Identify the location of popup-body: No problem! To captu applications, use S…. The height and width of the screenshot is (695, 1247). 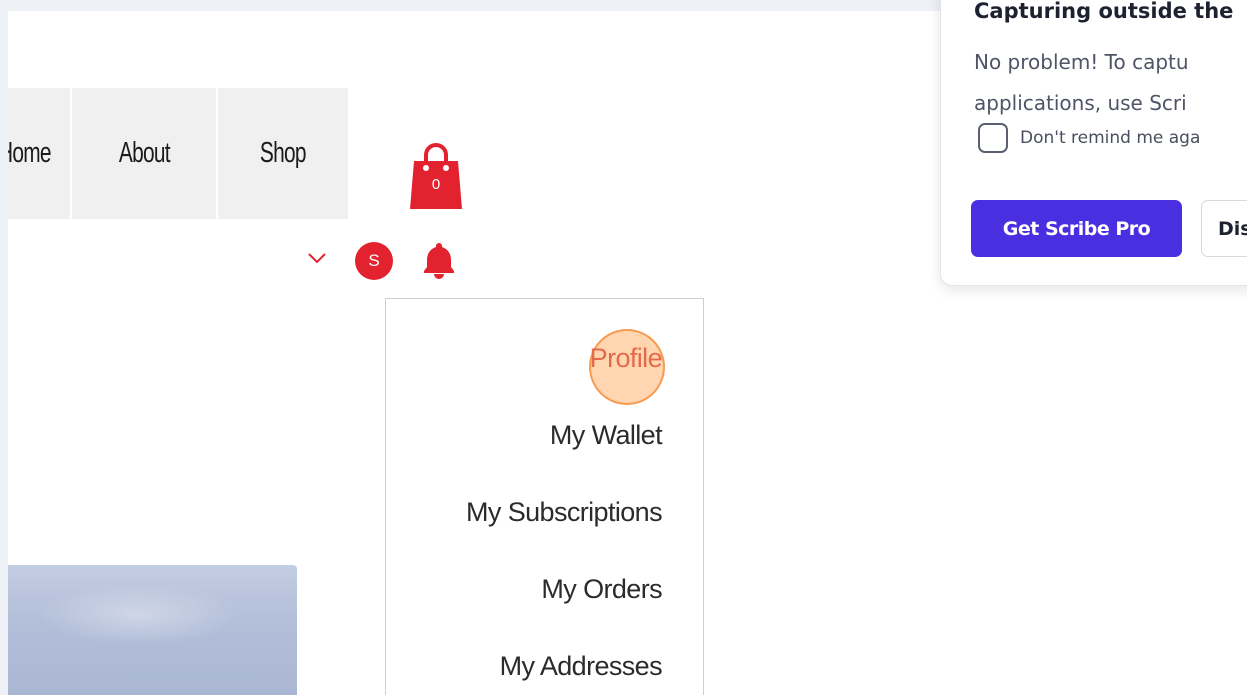
(1110, 83).